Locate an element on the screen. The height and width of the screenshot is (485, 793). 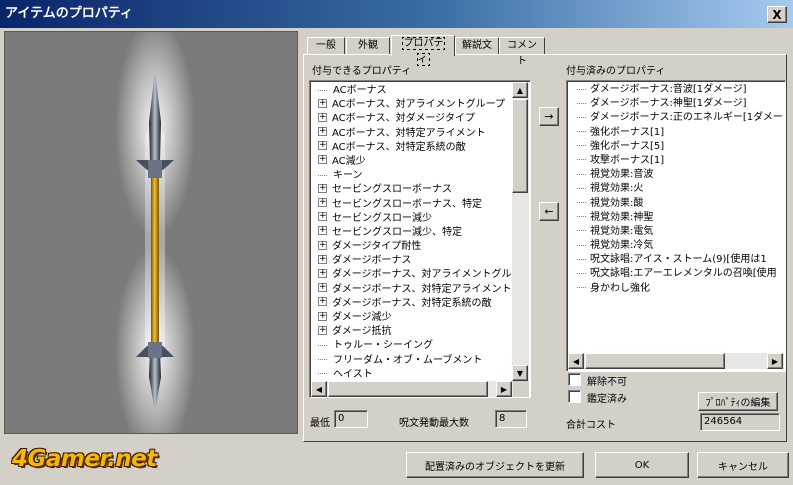
assigned-property-label: ダメージボーナス:正のエネルギー[1ダメージ] is located at coordinates (687, 118).